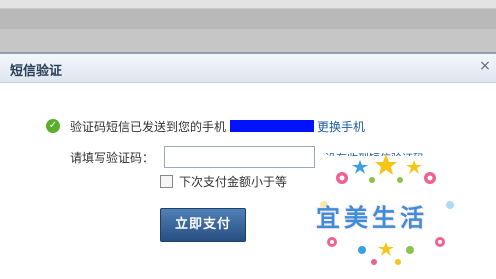 The image size is (496, 279). What do you see at coordinates (53, 126) in the screenshot?
I see `check-circle-icon: ✓` at bounding box center [53, 126].